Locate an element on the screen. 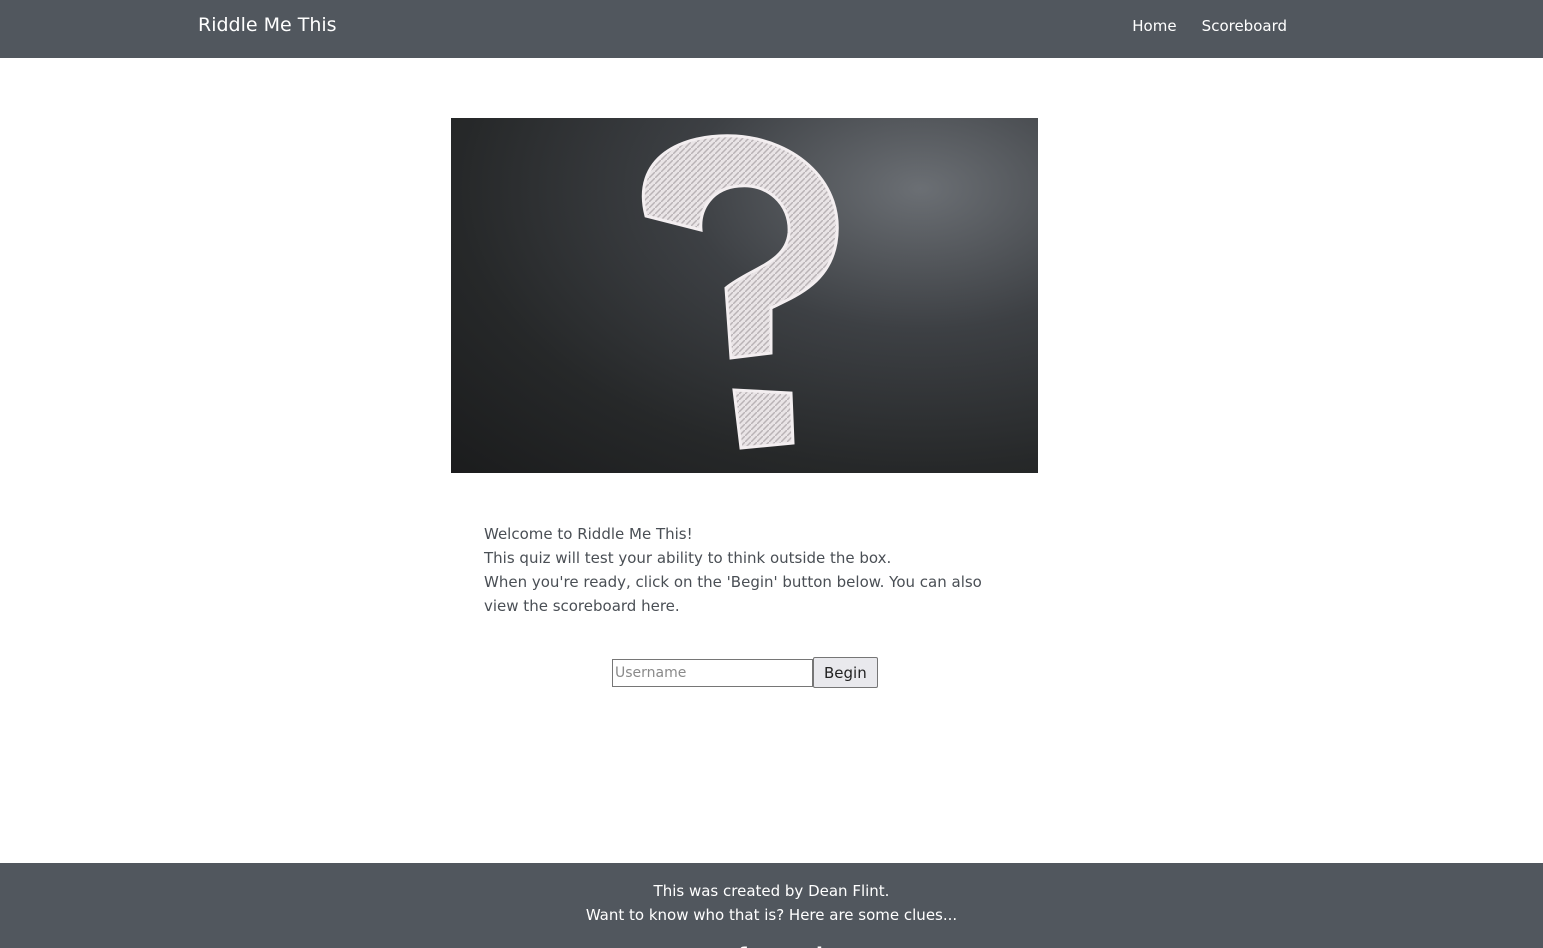 This screenshot has width=1543, height=948. intro-welcome: Welcome to Riddle Me This! is located at coordinates (588, 534).